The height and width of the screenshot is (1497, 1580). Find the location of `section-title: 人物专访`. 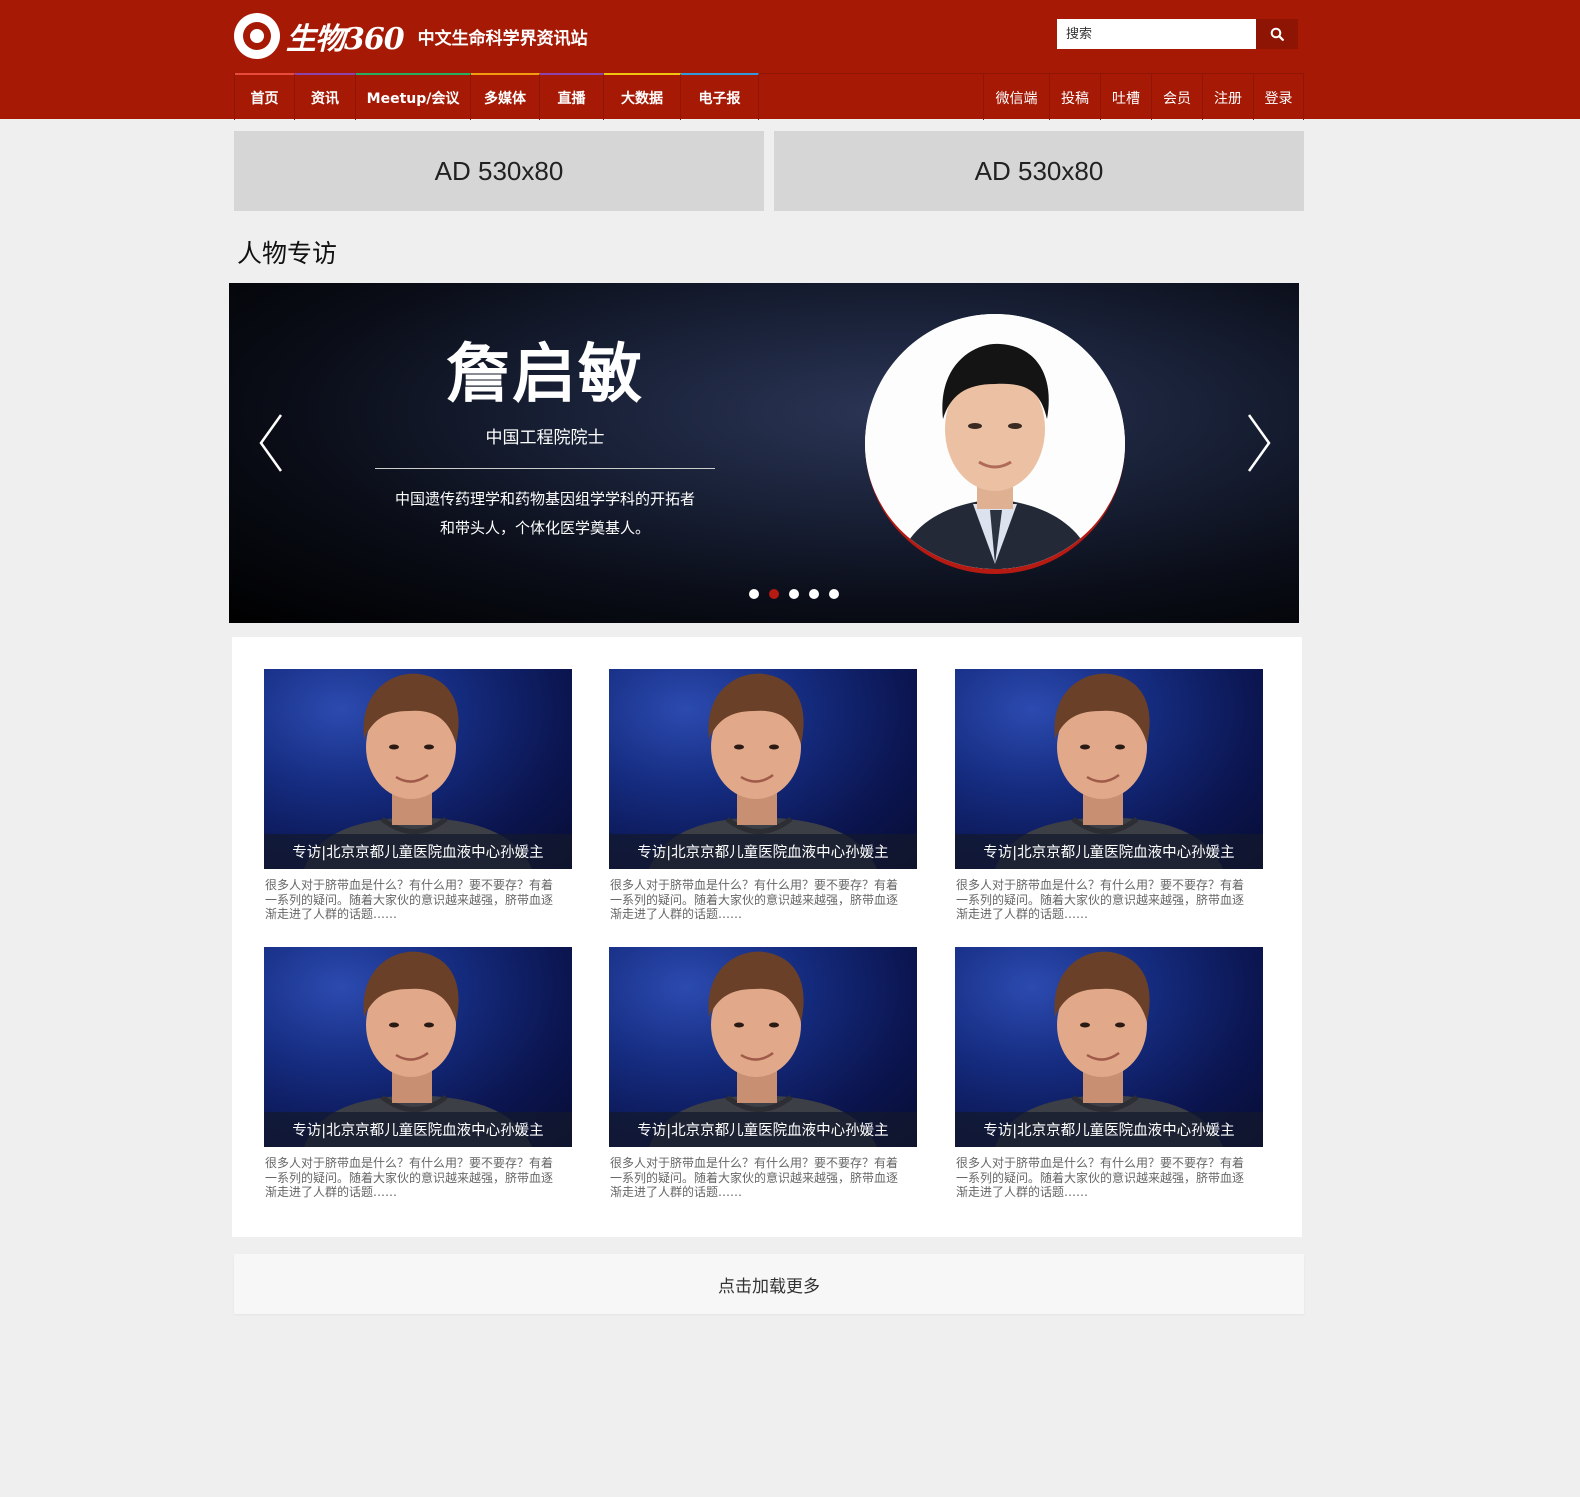

section-title: 人物专访 is located at coordinates (287, 253).